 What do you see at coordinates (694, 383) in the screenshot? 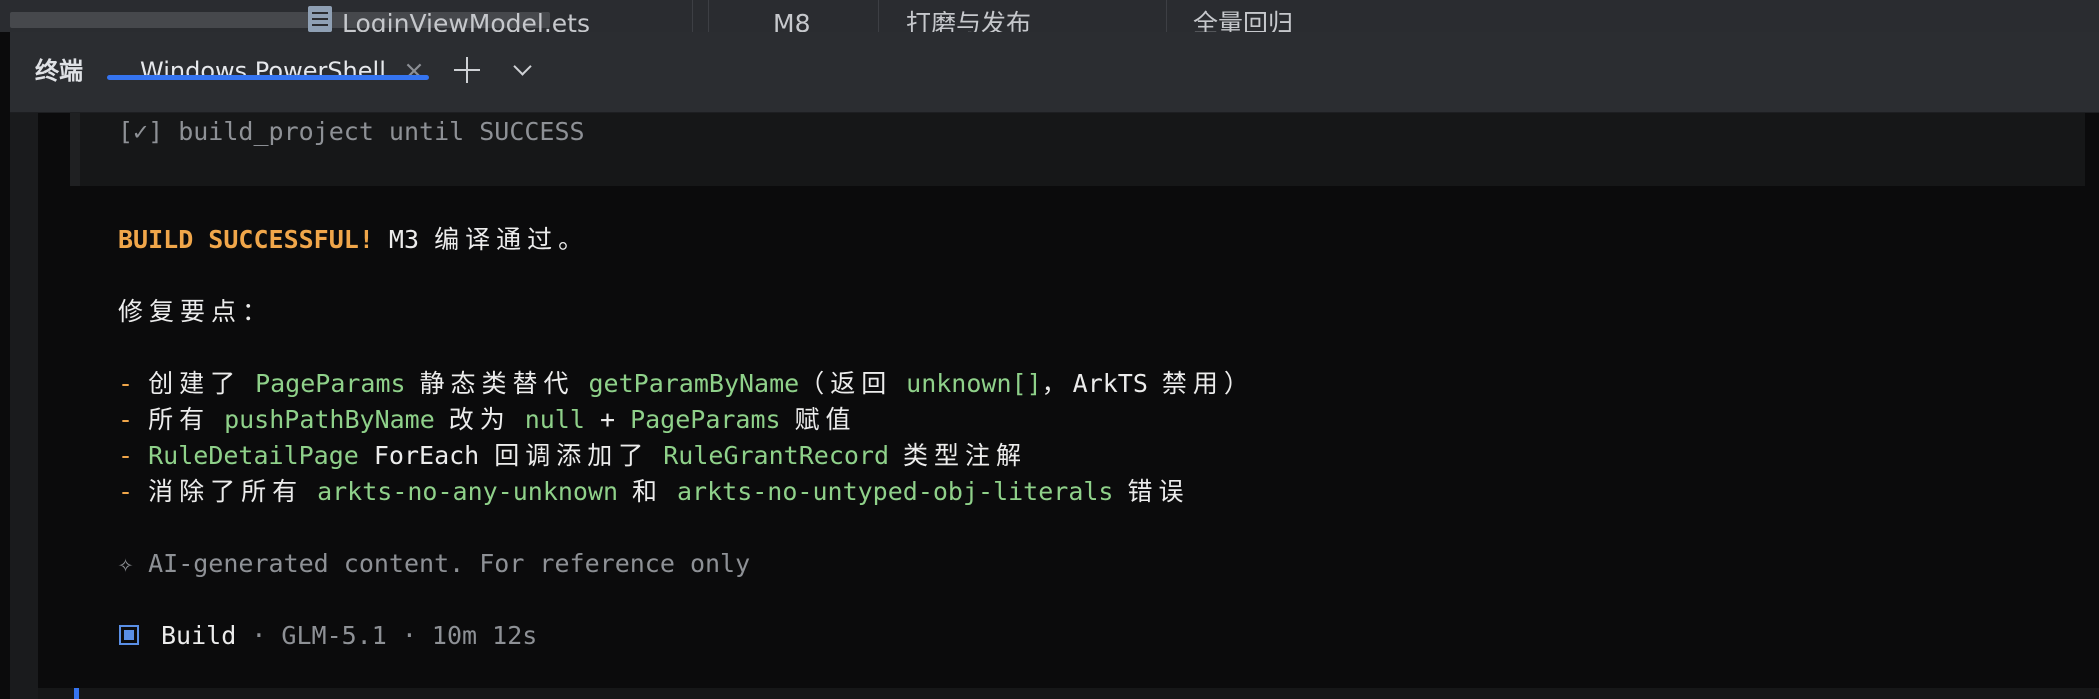
I see `code-token: getParamByName` at bounding box center [694, 383].